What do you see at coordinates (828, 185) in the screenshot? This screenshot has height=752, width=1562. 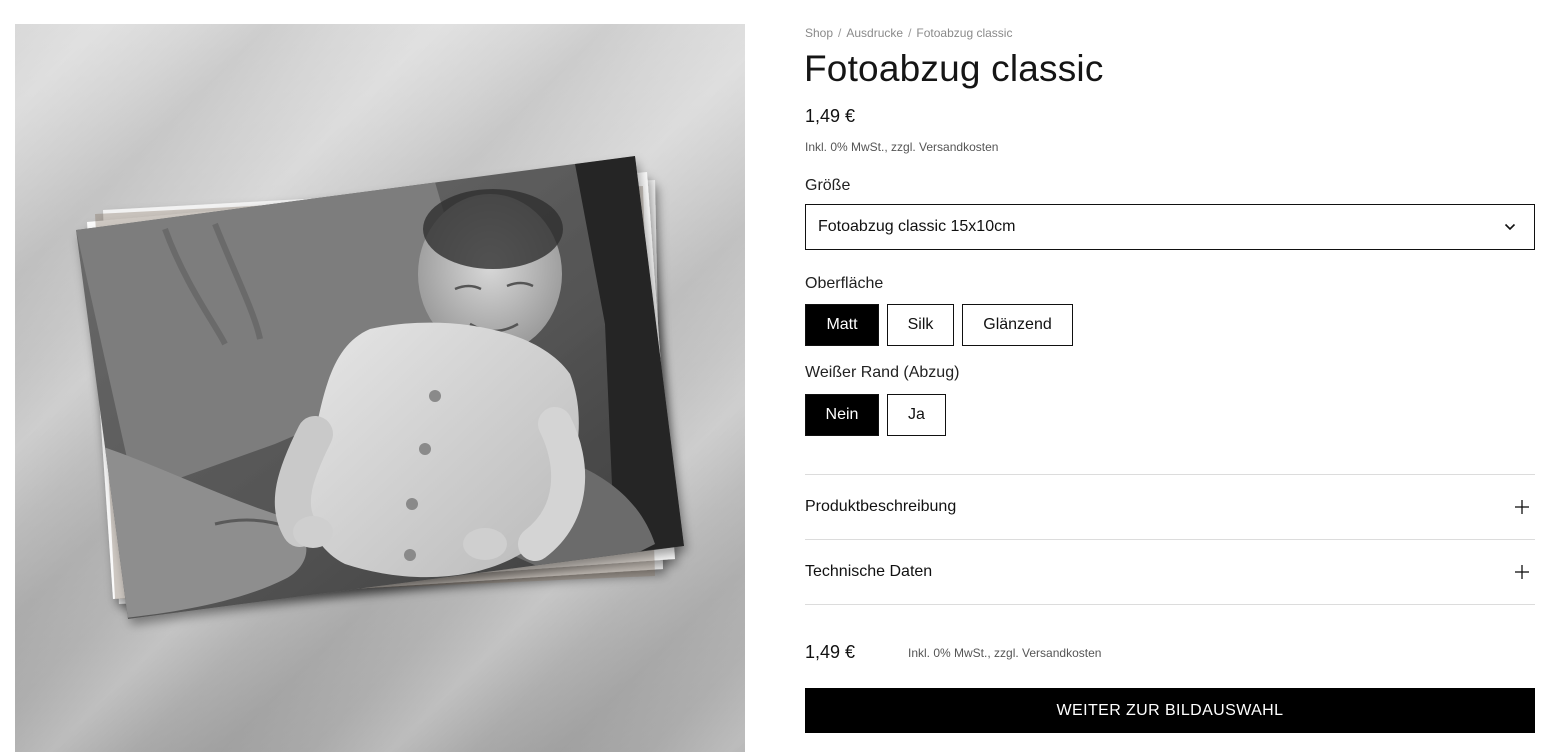 I see `size-label: Größe` at bounding box center [828, 185].